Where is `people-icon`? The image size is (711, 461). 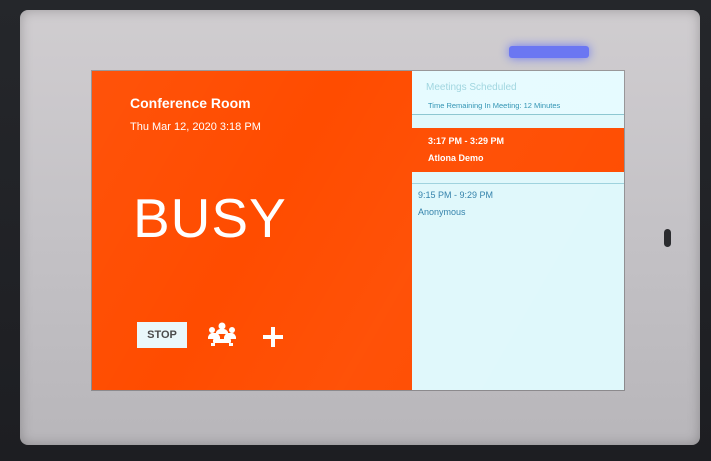 people-icon is located at coordinates (222, 334).